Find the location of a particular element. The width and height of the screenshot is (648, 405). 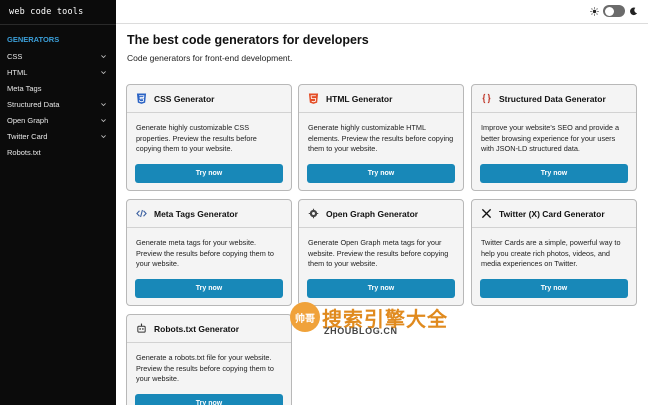

card-header: Meta Tags Generator is located at coordinates (209, 214).